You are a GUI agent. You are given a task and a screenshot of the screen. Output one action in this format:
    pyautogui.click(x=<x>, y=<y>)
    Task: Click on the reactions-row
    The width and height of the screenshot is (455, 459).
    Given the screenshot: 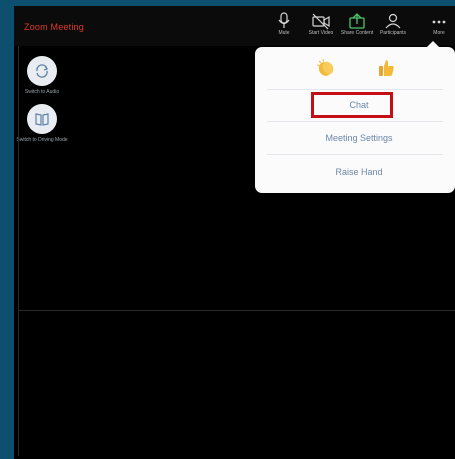 What is the action you would take?
    pyautogui.click(x=355, y=68)
    